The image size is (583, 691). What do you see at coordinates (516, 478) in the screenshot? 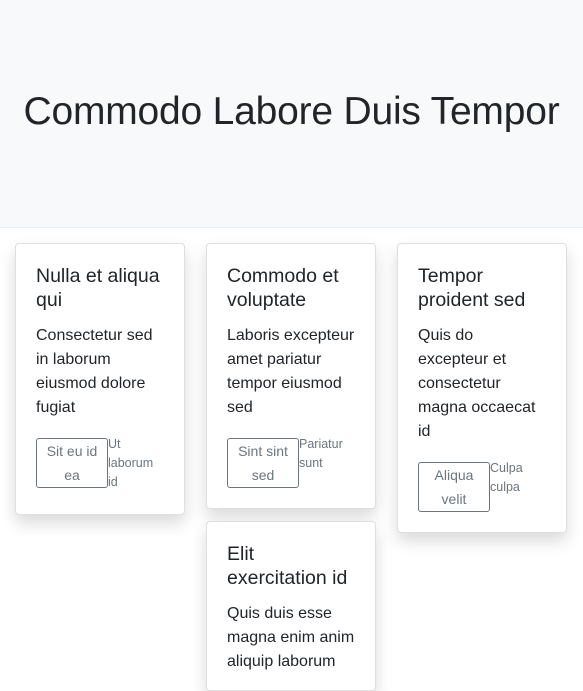
I see `card-link: Culpa culpa` at bounding box center [516, 478].